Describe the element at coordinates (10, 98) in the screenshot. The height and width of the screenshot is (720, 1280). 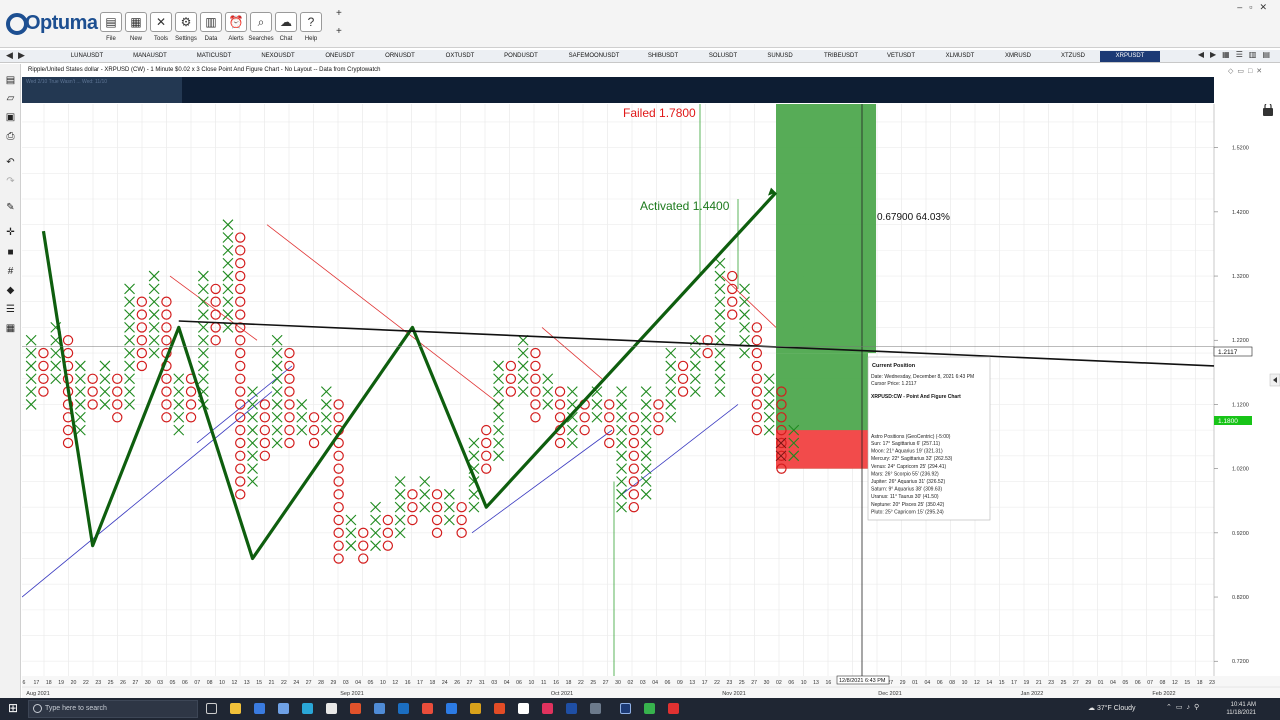
I see `open-folder-icon: ▱` at that location.